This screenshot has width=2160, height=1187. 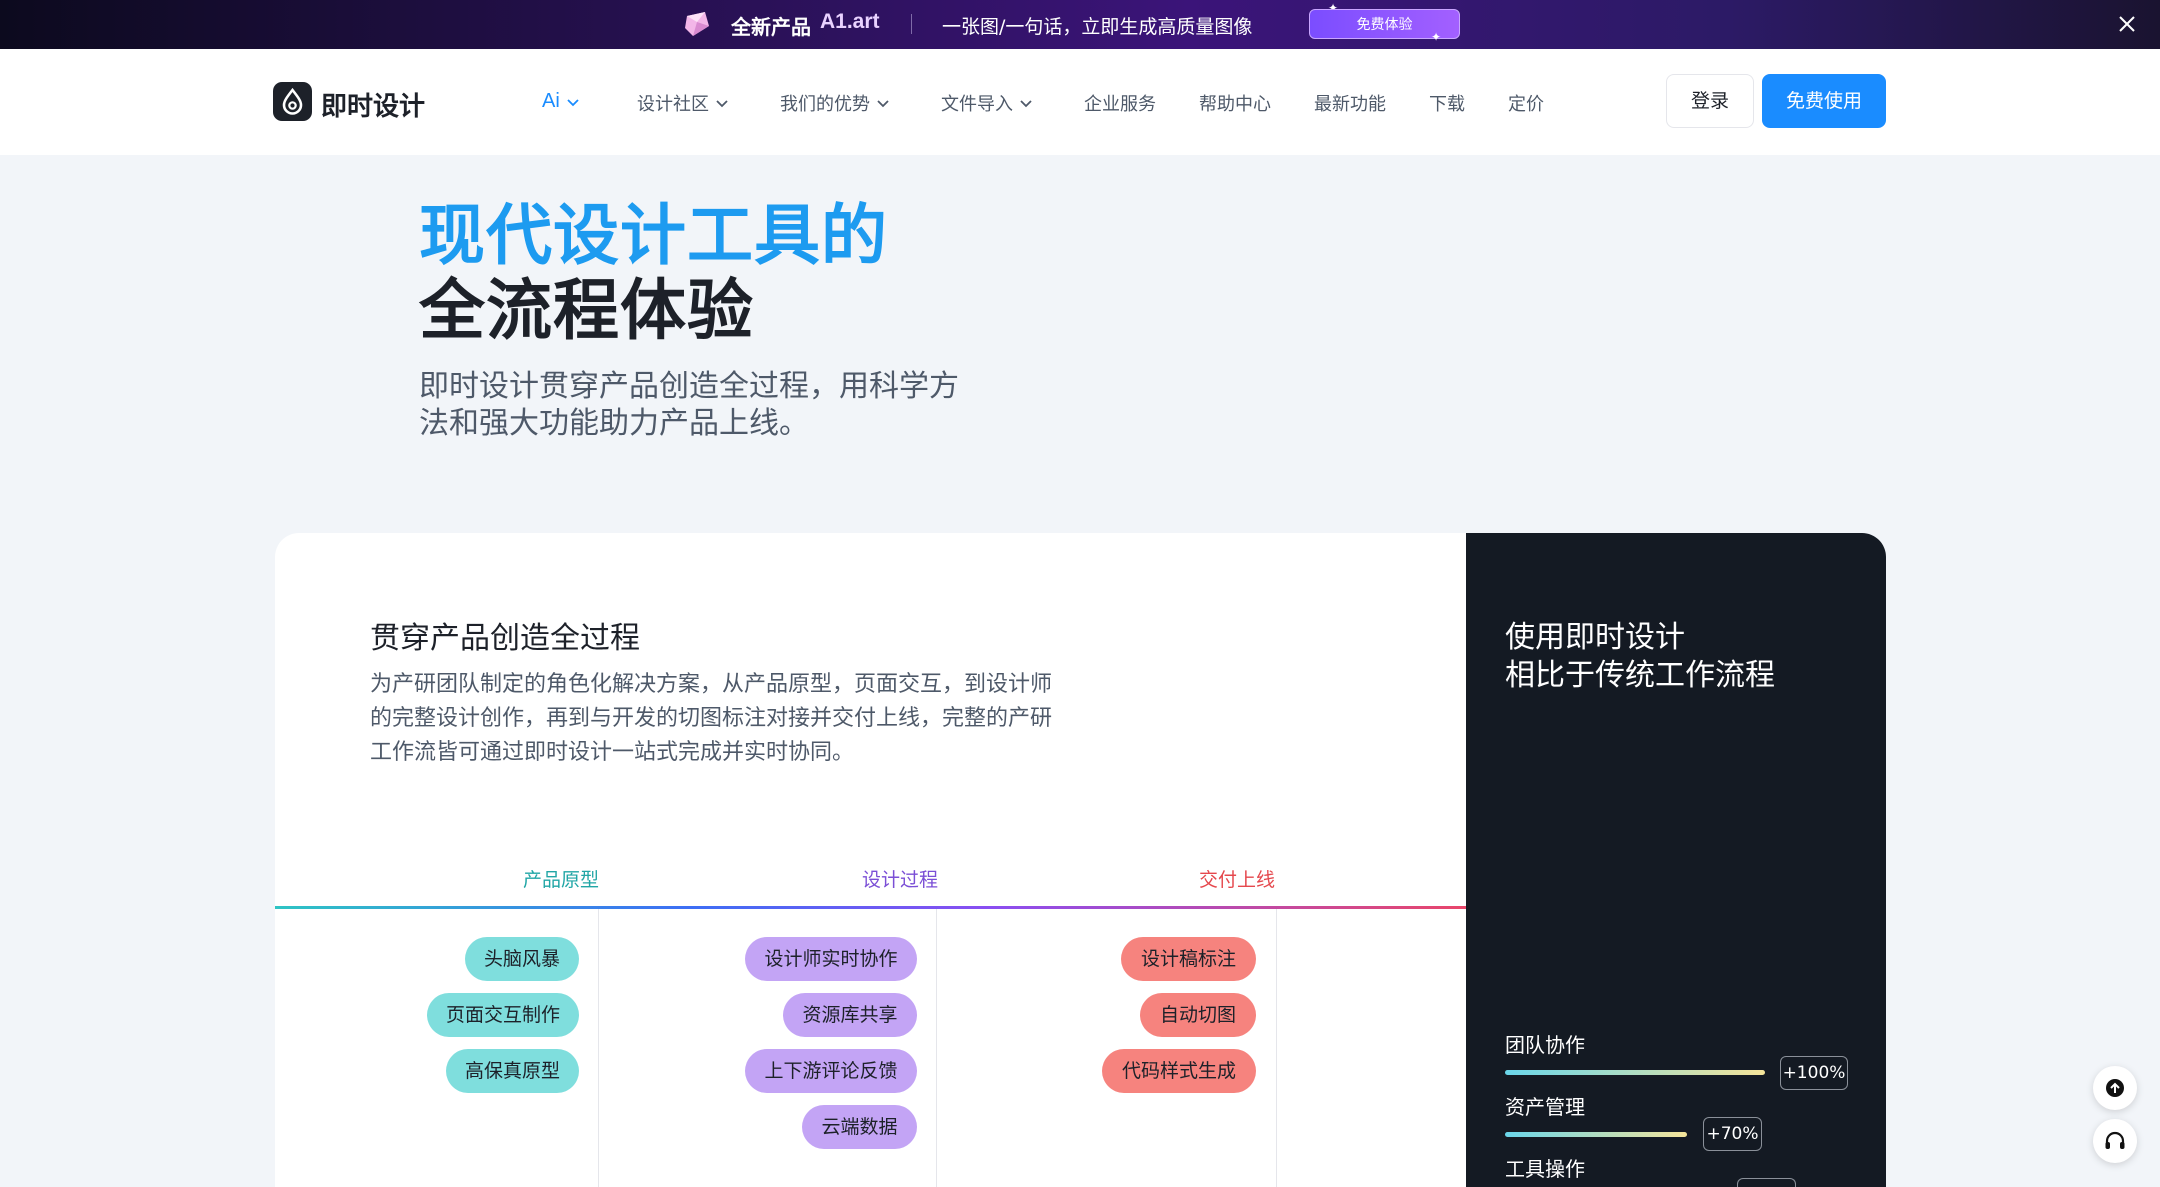 I want to click on headset-icon, so click(x=2115, y=1140).